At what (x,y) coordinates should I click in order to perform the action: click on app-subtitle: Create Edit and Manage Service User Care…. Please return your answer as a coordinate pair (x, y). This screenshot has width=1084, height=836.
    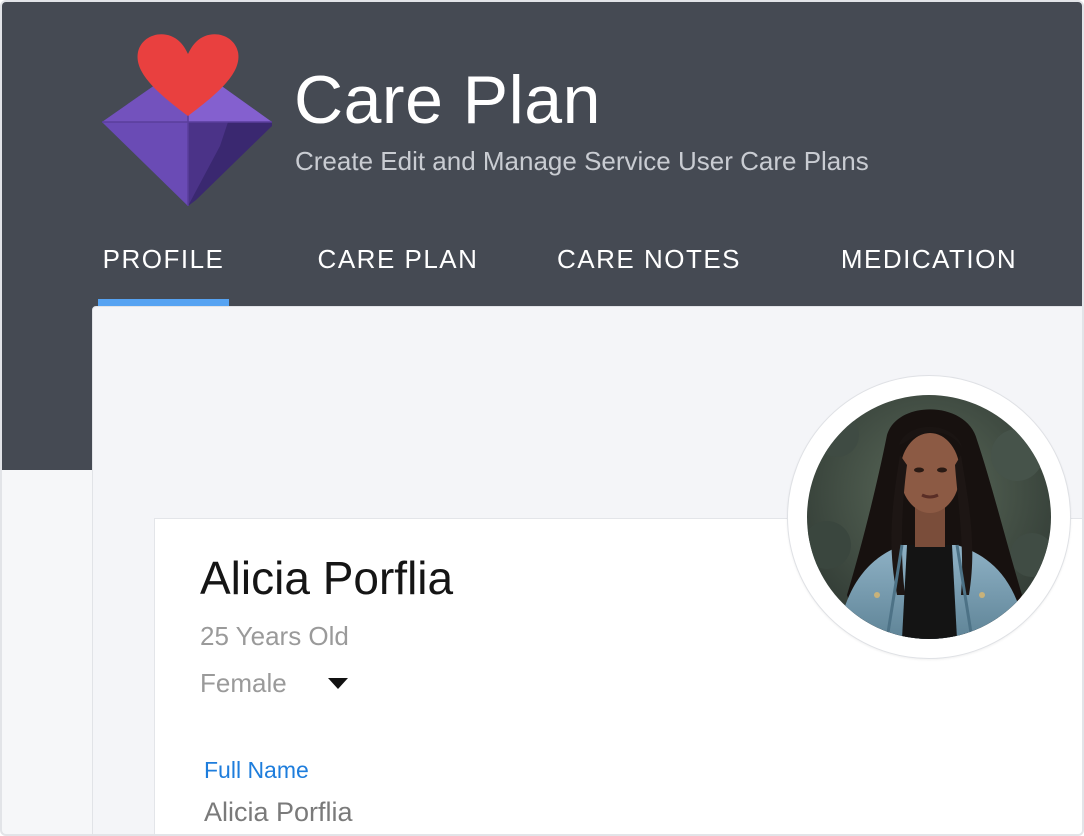
    Looking at the image, I should click on (582, 161).